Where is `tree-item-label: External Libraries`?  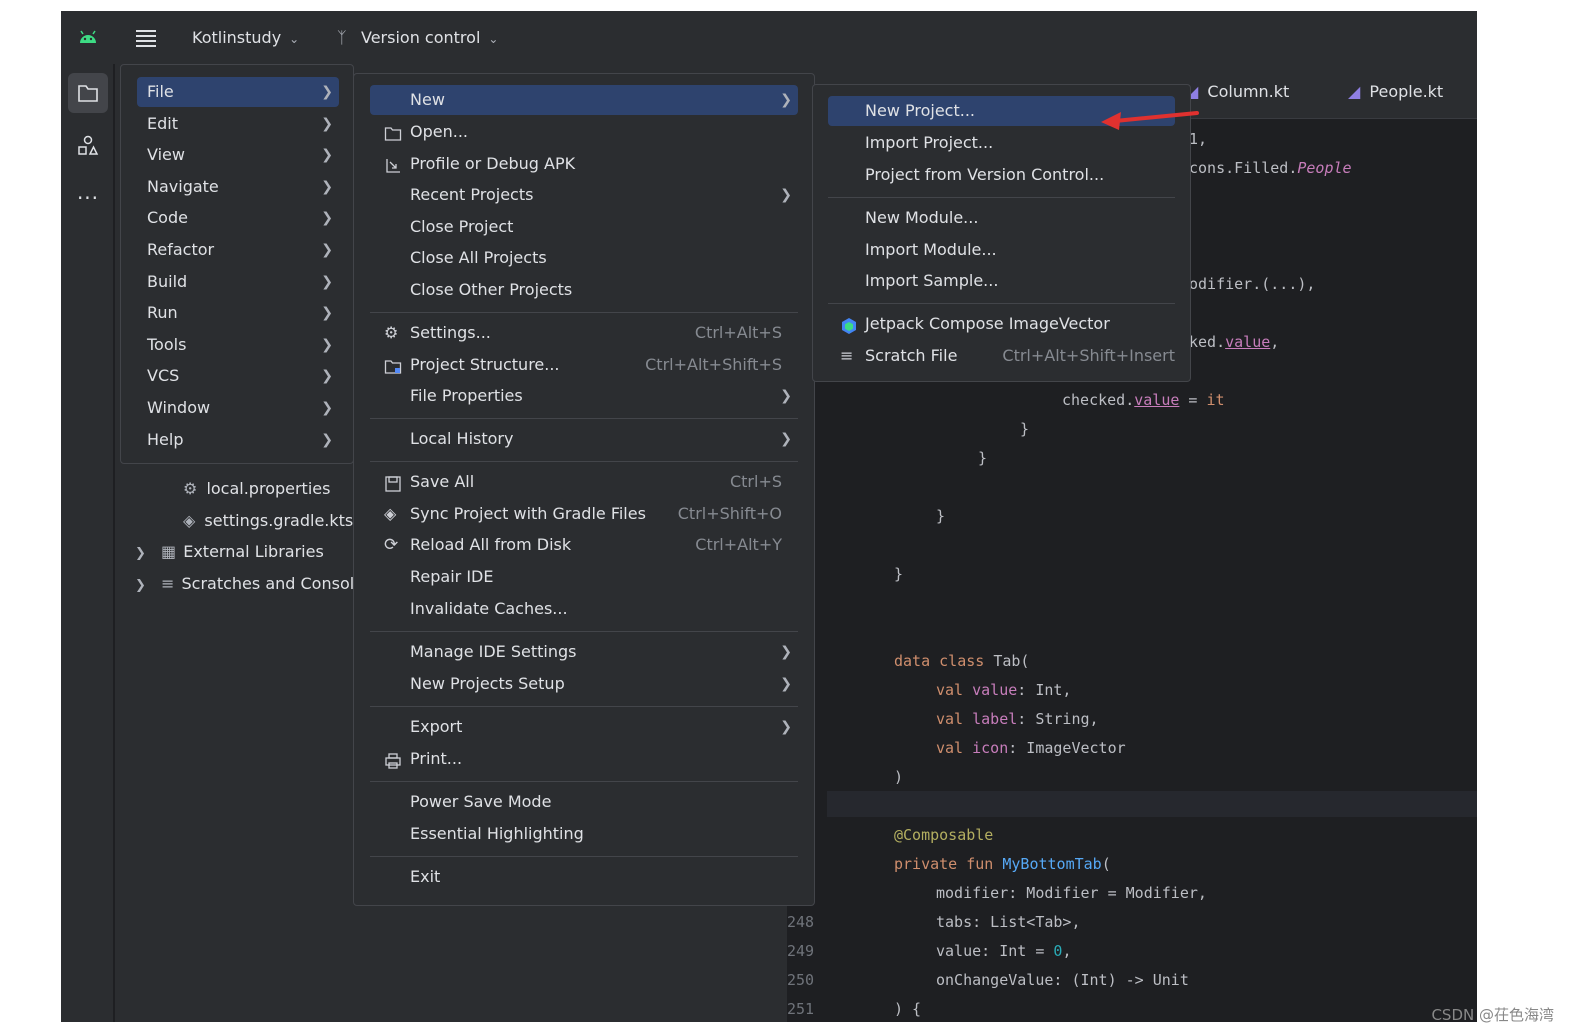
tree-item-label: External Libraries is located at coordinates (253, 551).